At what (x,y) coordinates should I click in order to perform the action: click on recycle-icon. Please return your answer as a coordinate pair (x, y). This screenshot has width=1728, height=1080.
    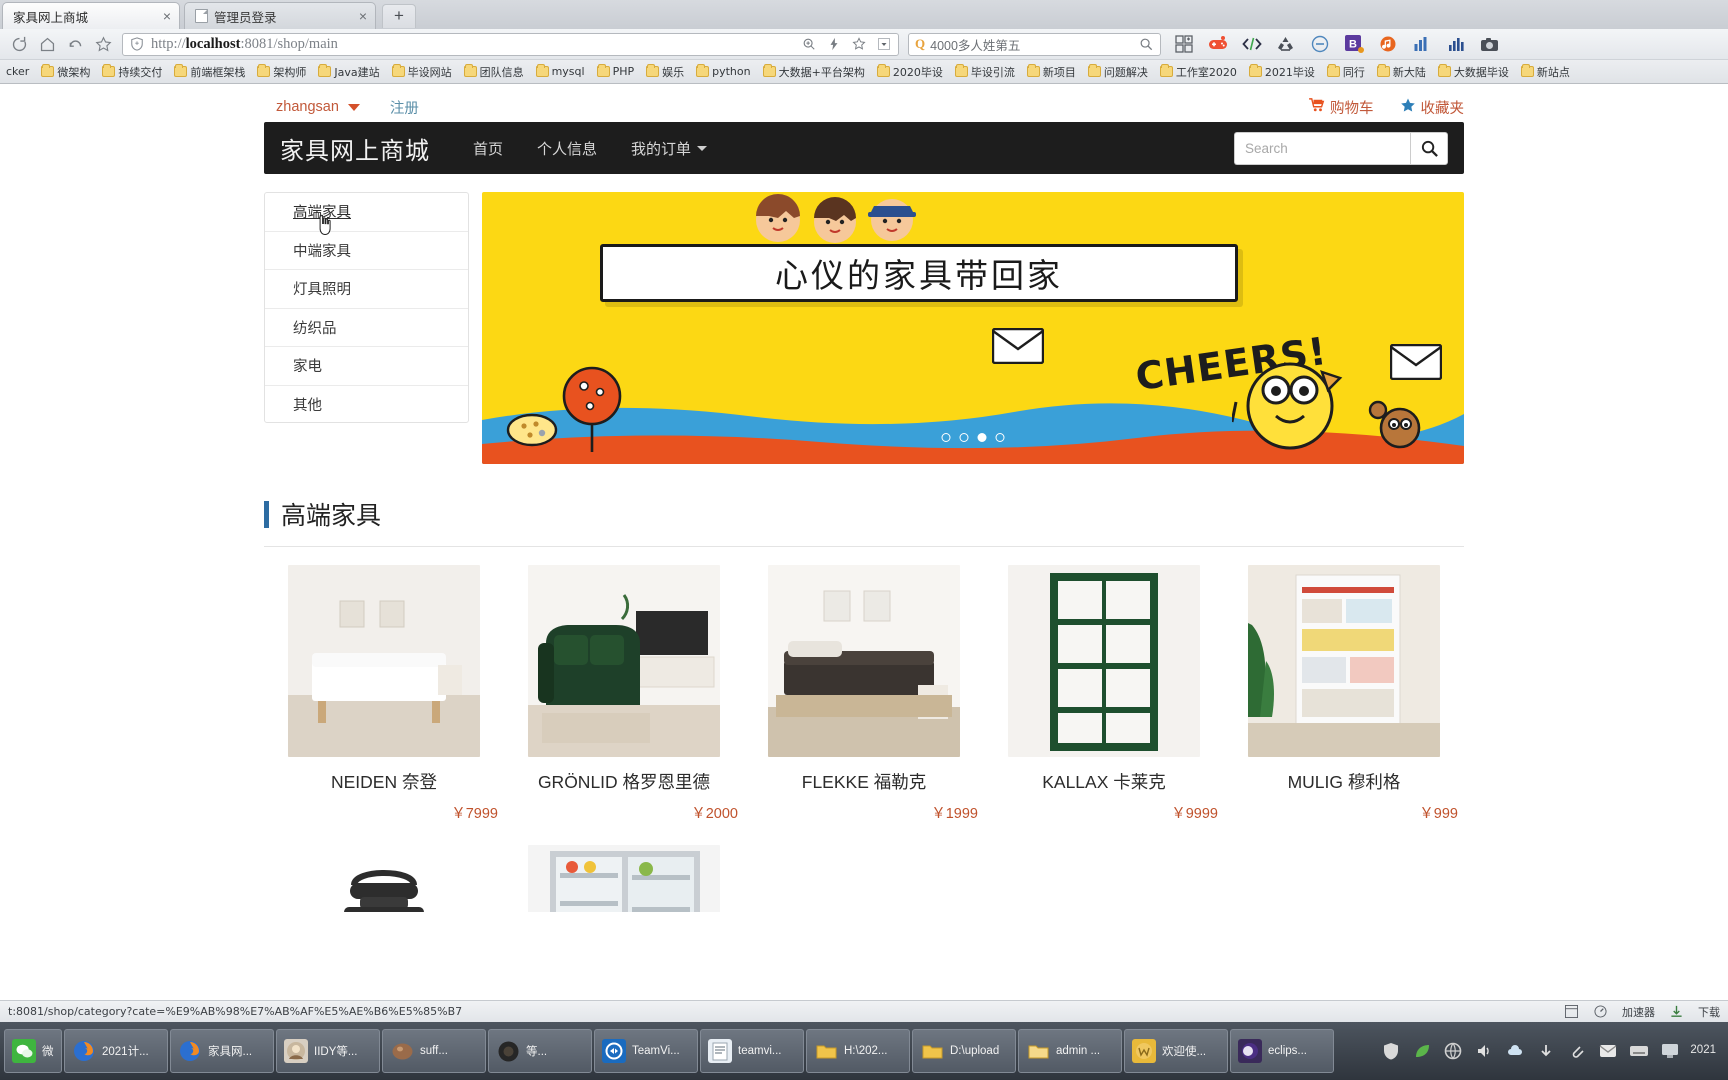
    Looking at the image, I should click on (1285, 44).